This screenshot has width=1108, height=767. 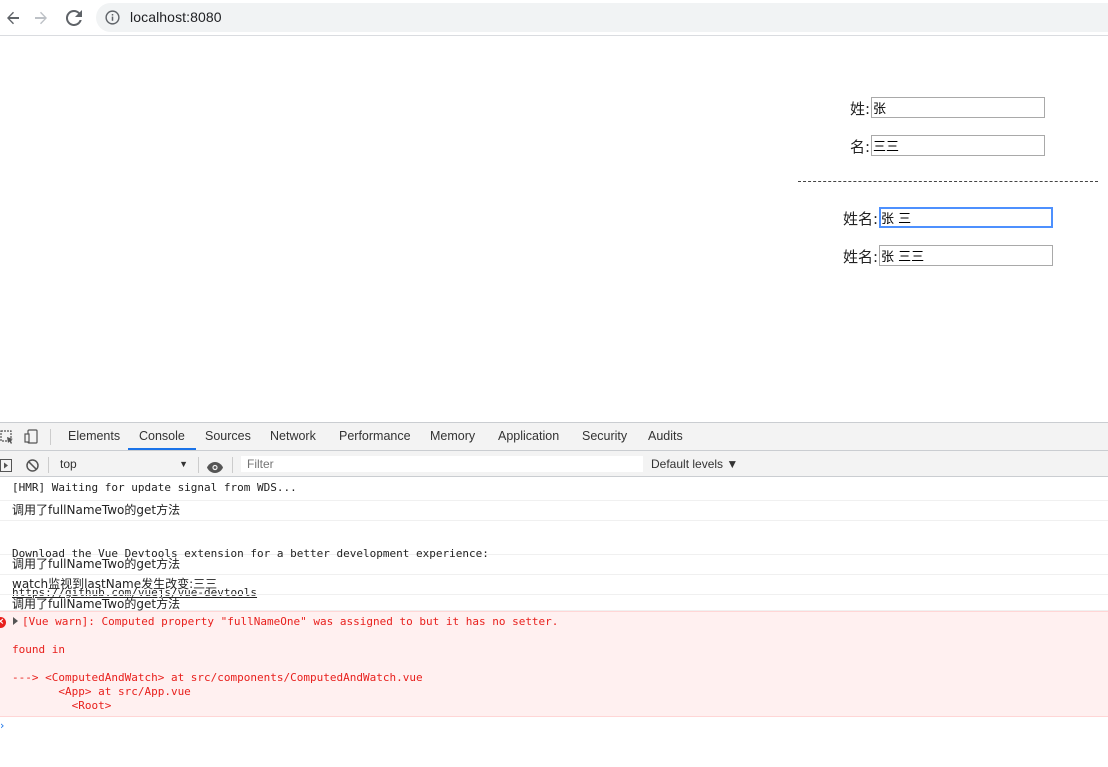 I want to click on console-log-row: watch监视到lastName发生改变:三三, so click(x=554, y=585).